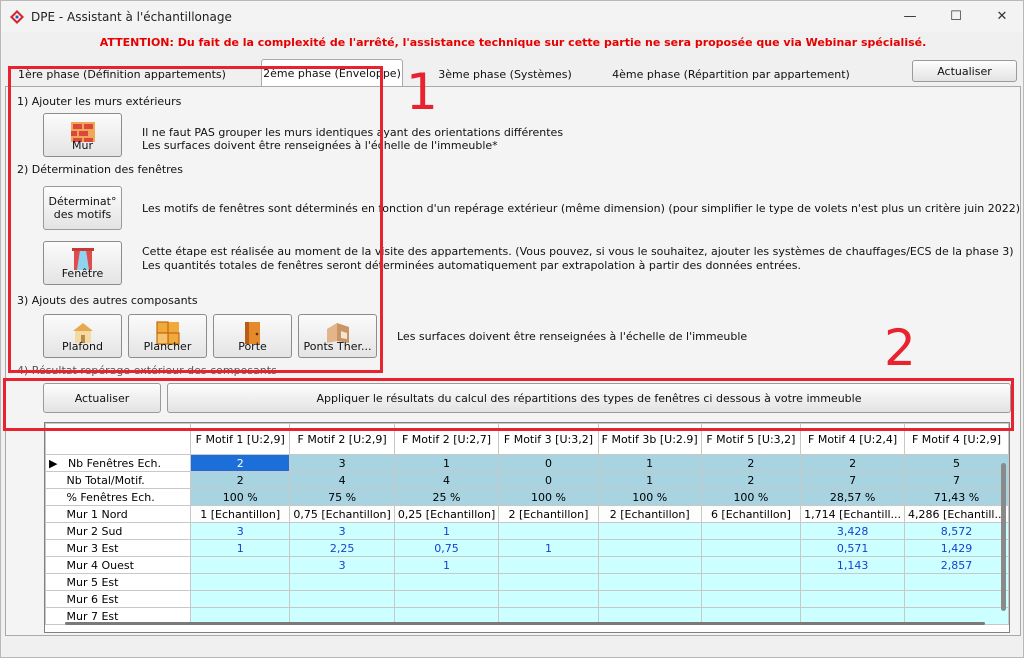  What do you see at coordinates (731, 74) in the screenshot?
I see `tab-phase-4: 4ème phase (Répartition par appartement)` at bounding box center [731, 74].